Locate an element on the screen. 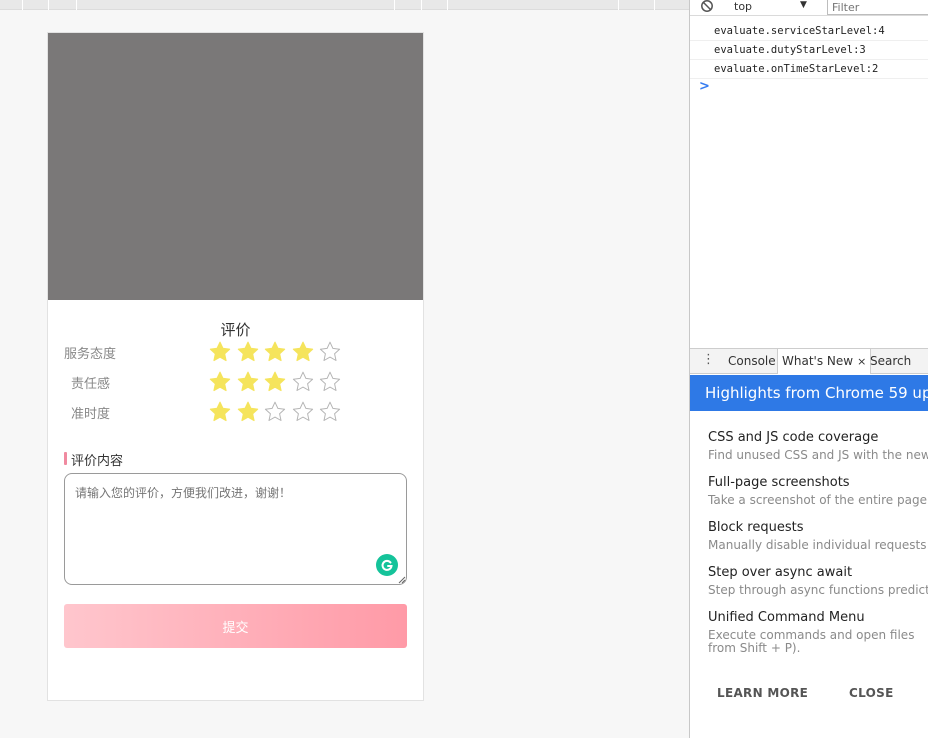 The height and width of the screenshot is (738, 928). grammarly-icon is located at coordinates (387, 565).